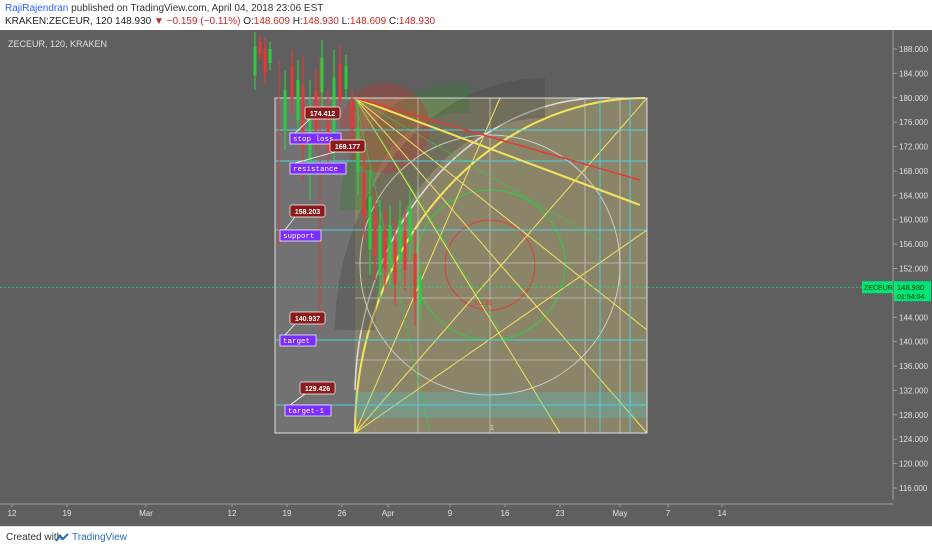 The width and height of the screenshot is (932, 550). I want to click on price-tick-label: 164.000, so click(913, 195).